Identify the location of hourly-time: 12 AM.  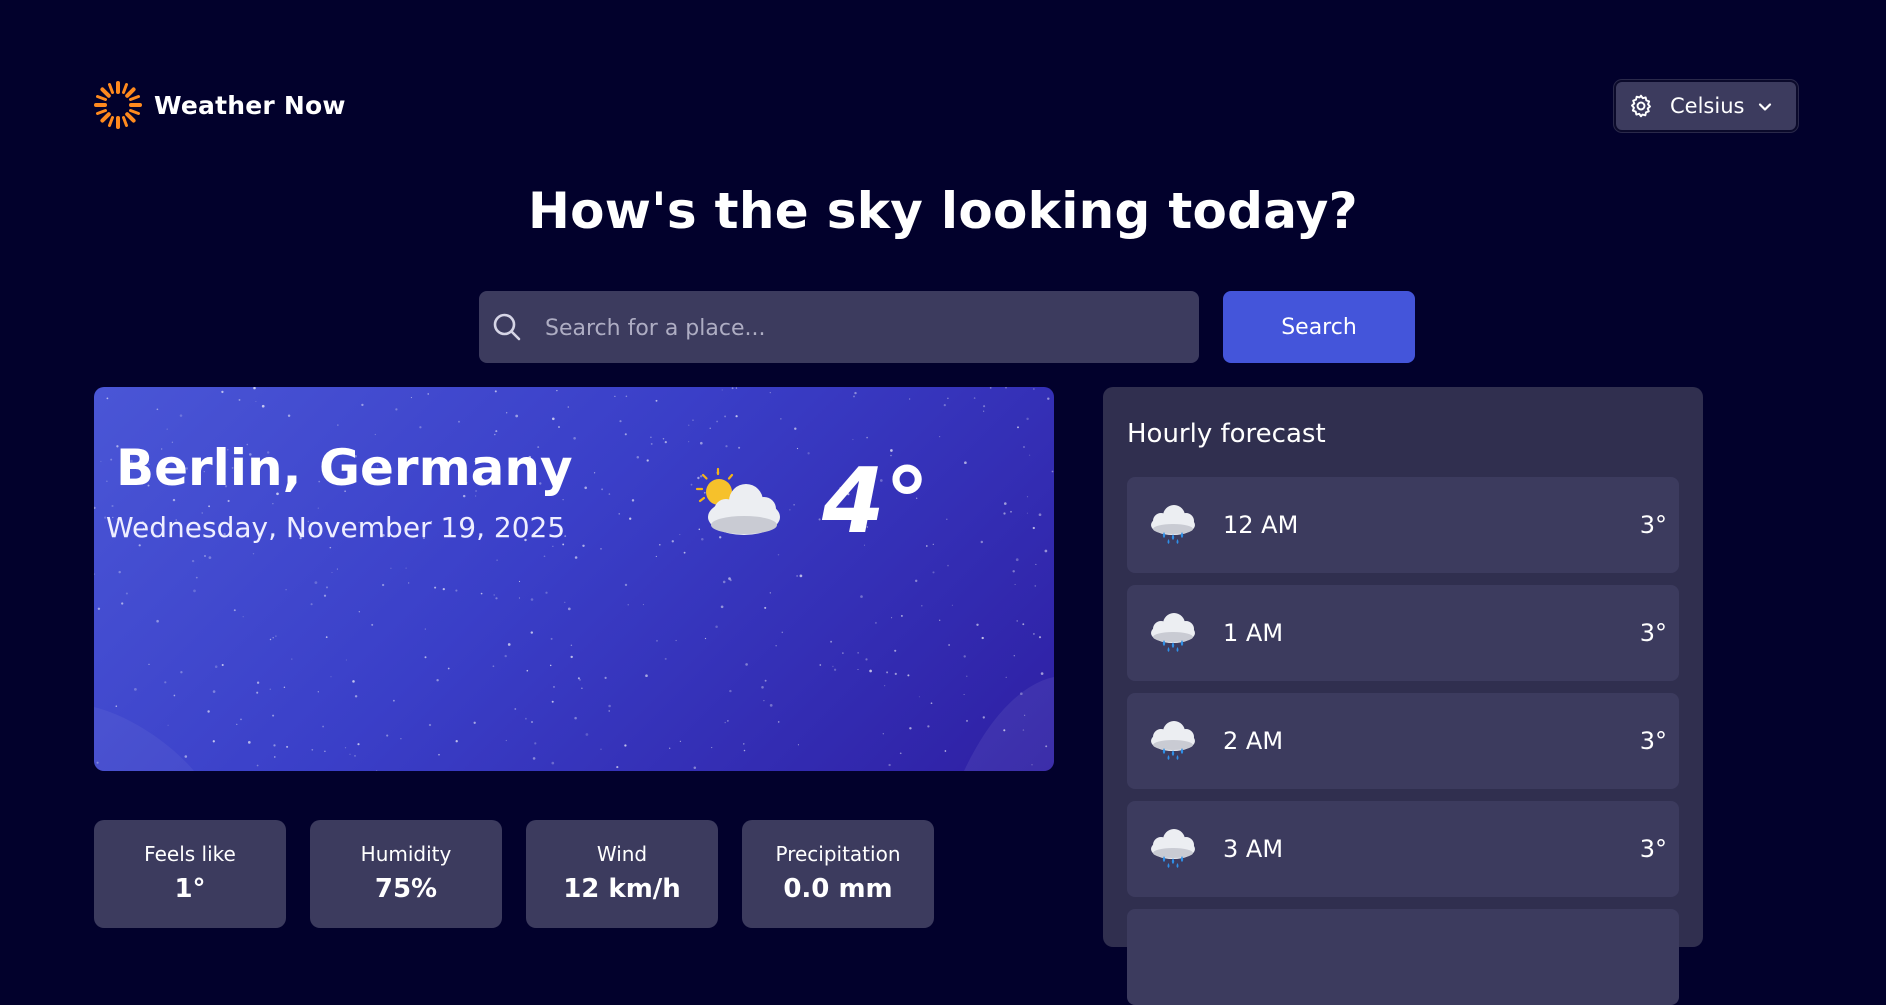
(1261, 525).